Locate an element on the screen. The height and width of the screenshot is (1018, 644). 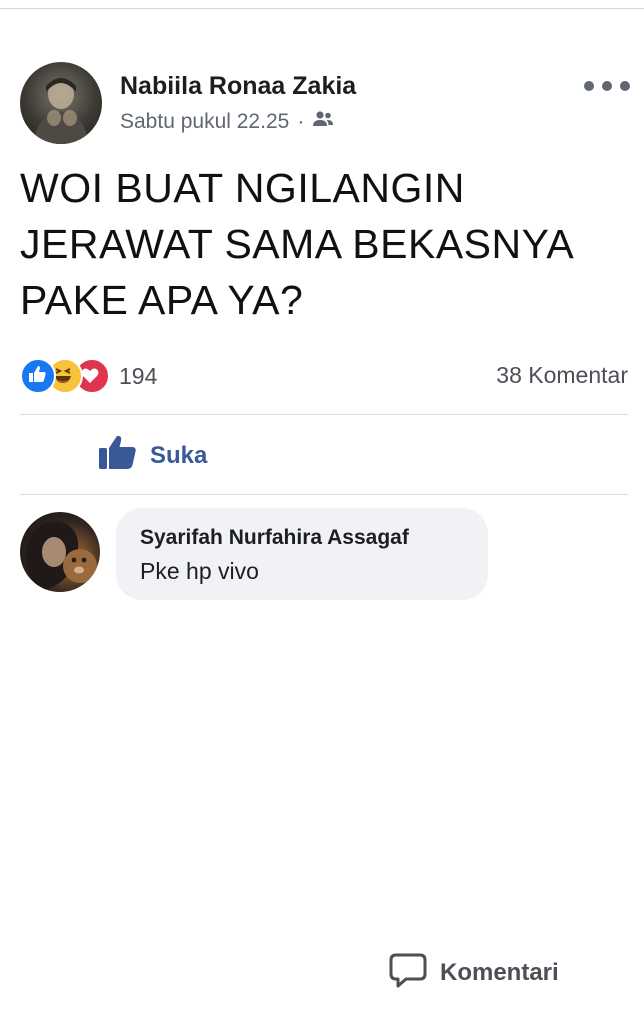
comment-item: Syarifah Nurfahira Assagaf Pke hp vivo is located at coordinates (325, 554).